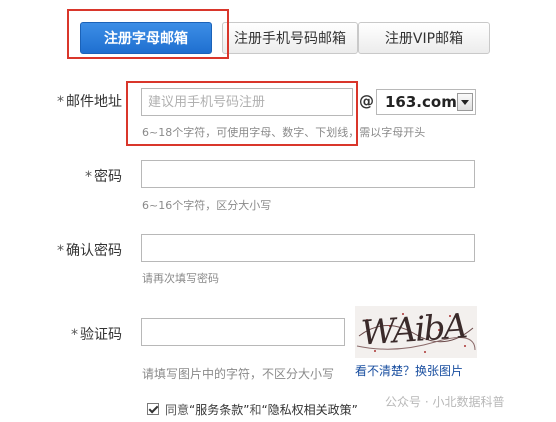  I want to click on email-label: * 邮件地址, so click(89, 102).